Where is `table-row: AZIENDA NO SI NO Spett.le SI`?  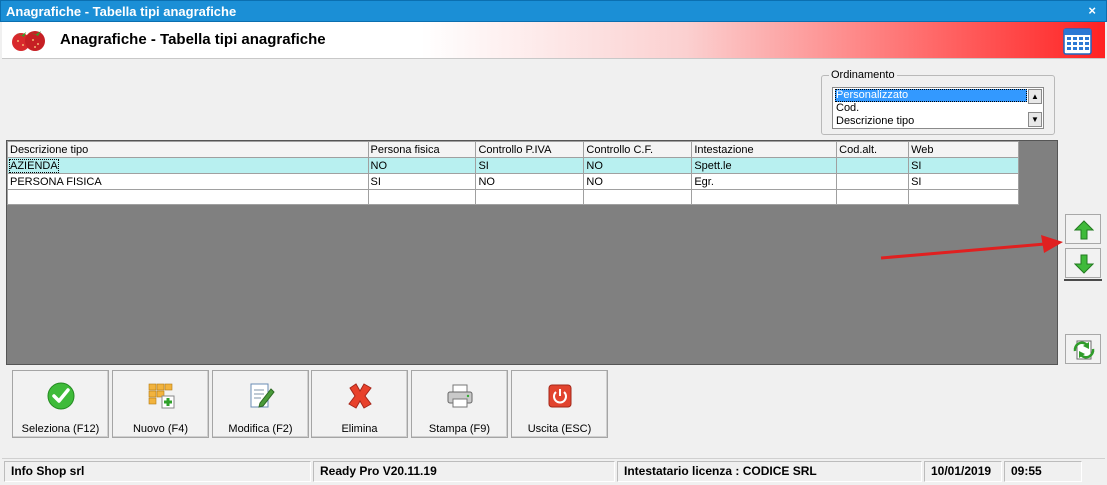 table-row: AZIENDA NO SI NO Spett.le SI is located at coordinates (513, 165).